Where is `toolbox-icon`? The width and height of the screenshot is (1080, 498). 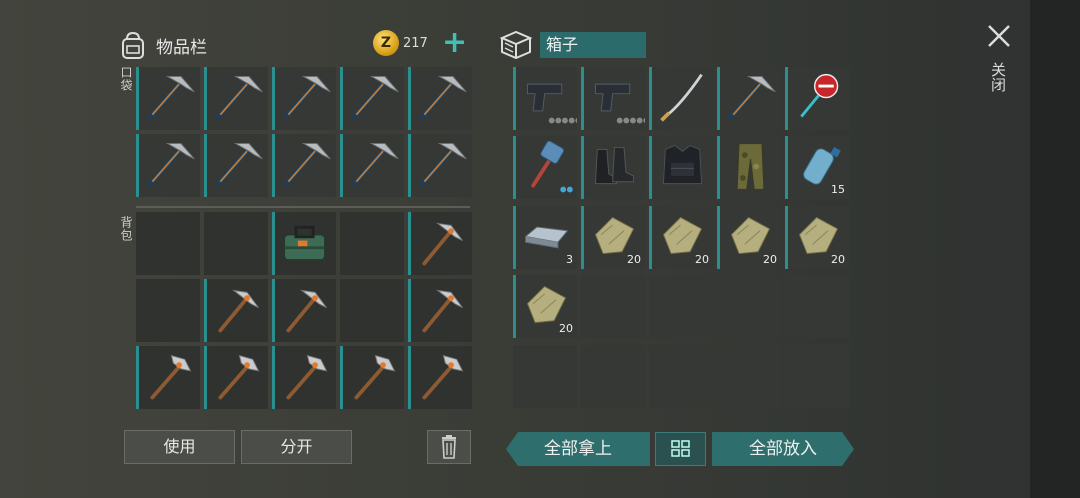 toolbox-icon is located at coordinates (305, 243).